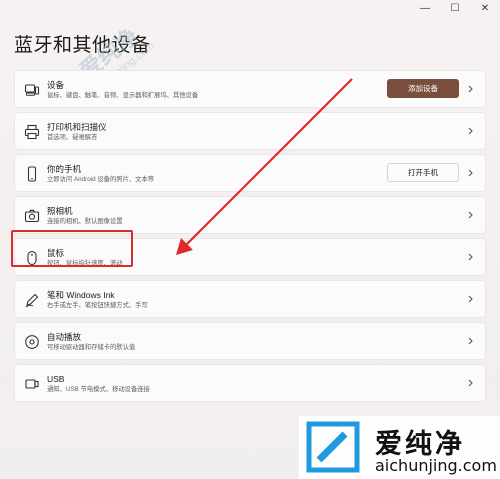 The image size is (500, 479). I want to click on row-title: 自动播放, so click(64, 337).